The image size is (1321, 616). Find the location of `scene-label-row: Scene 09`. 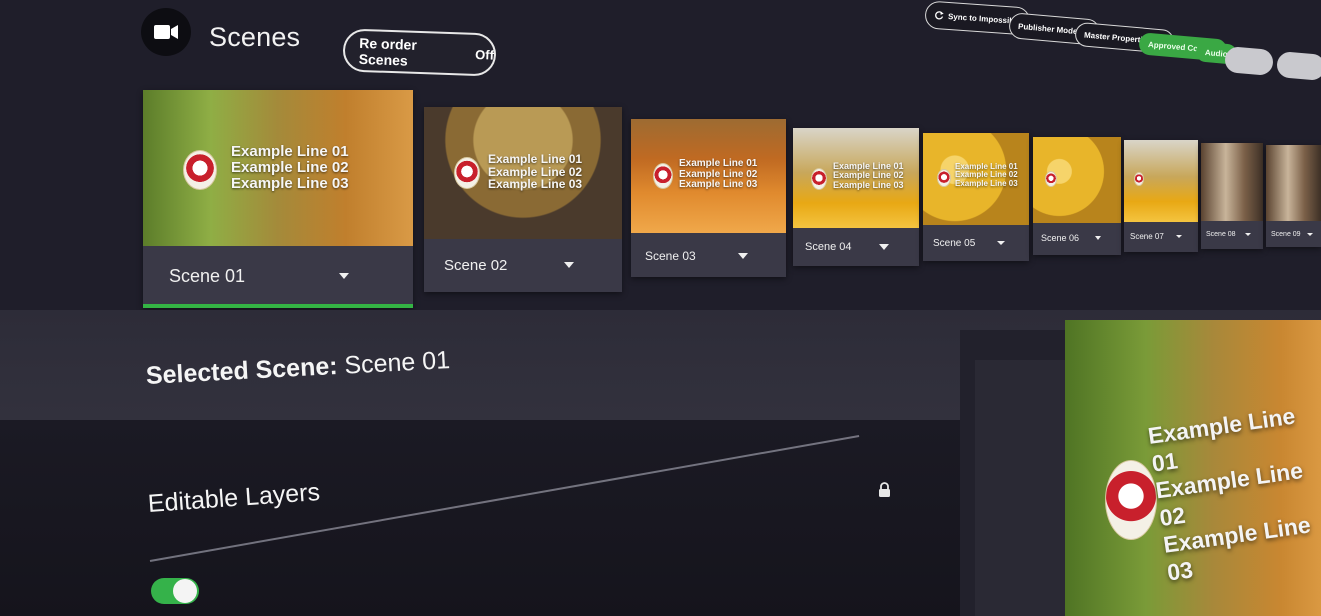

scene-label-row: Scene 09 is located at coordinates (1293, 234).